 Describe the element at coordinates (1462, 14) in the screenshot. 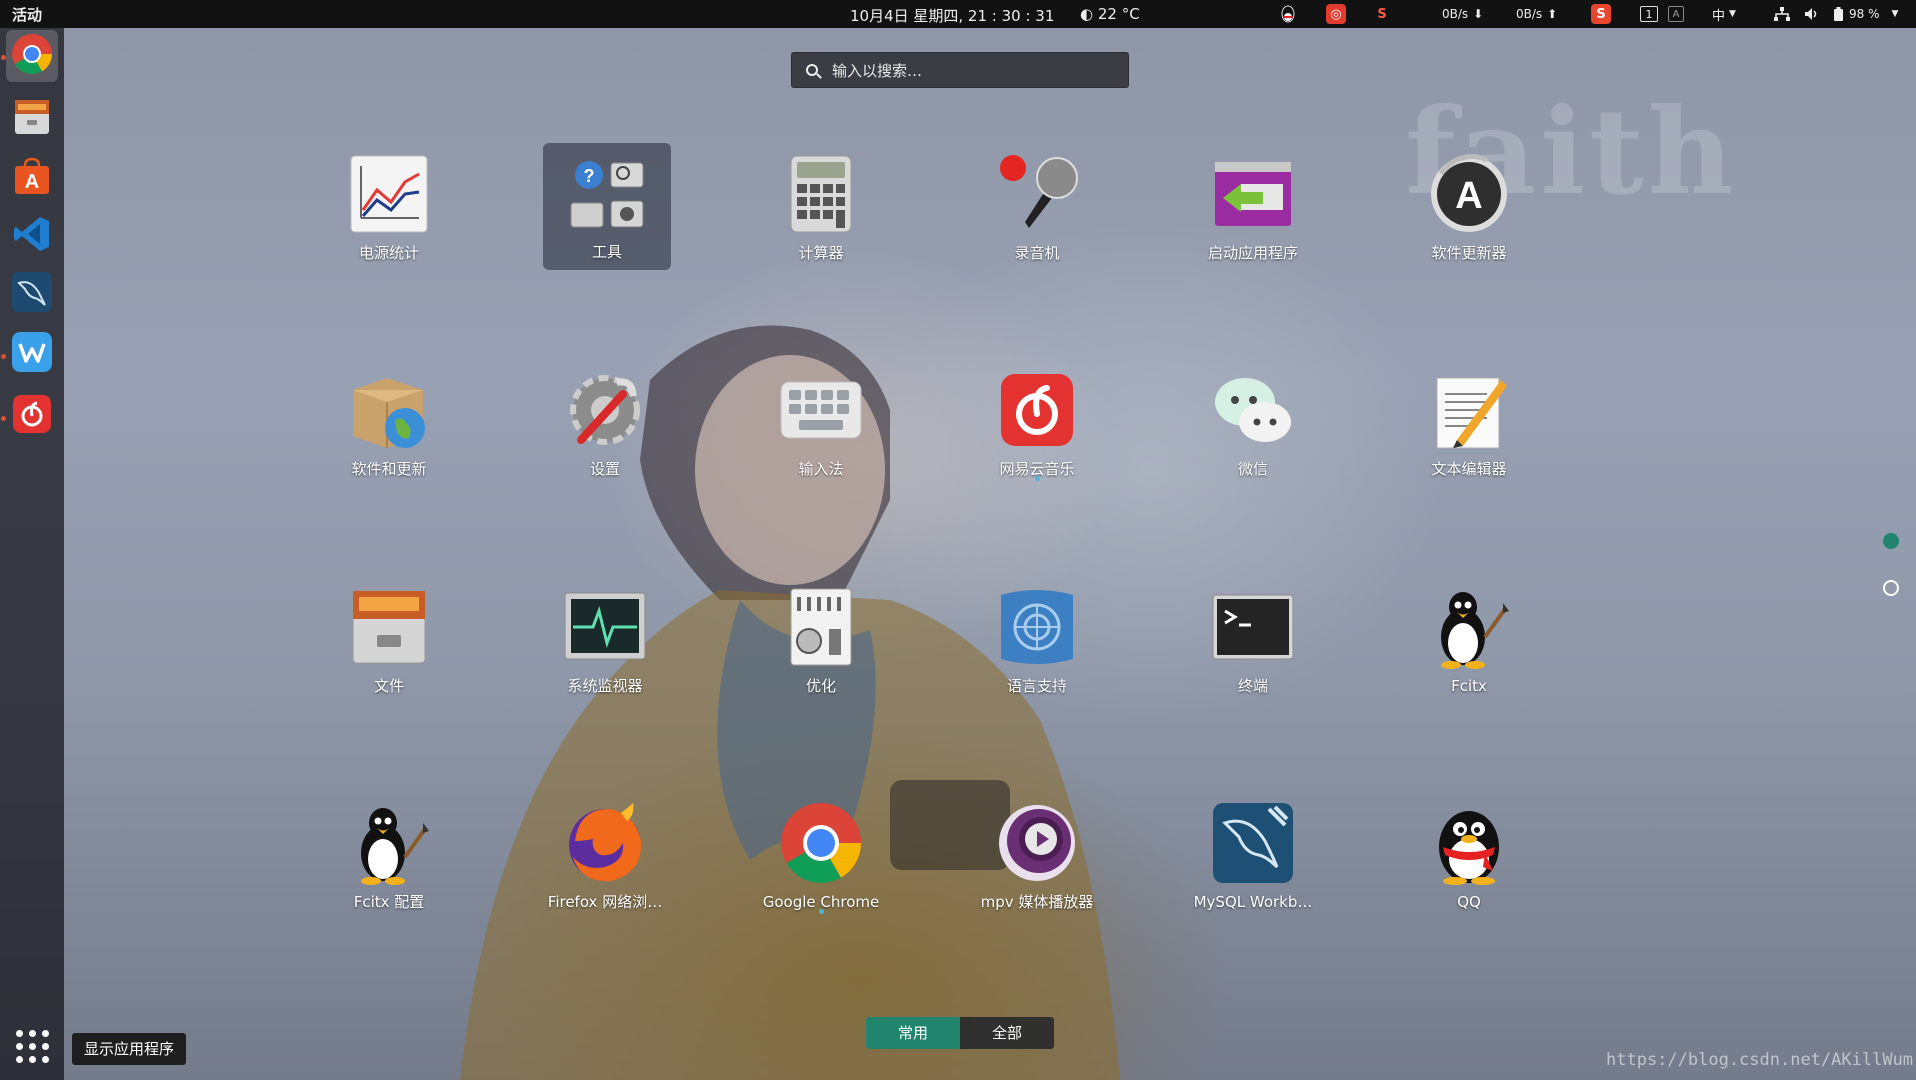

I see `net-down-speed: 0B/s ⬇` at that location.